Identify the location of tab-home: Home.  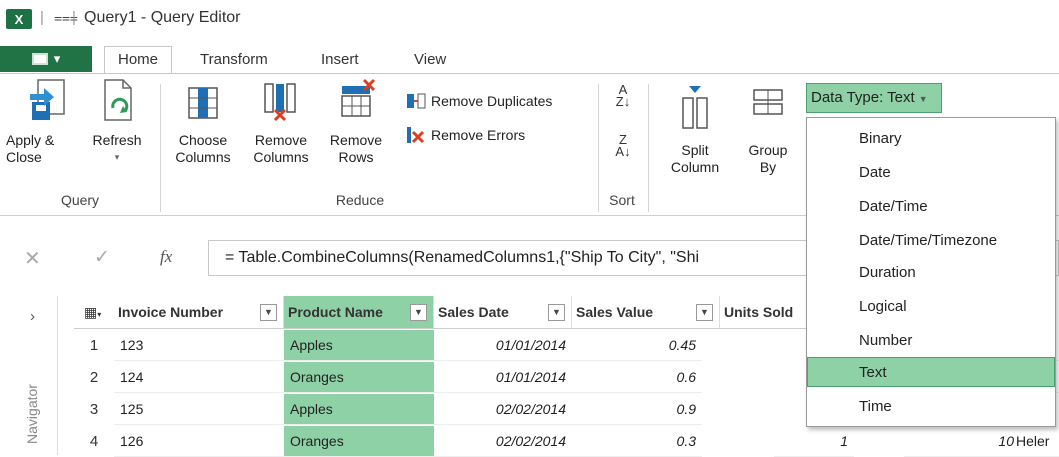
(138, 60).